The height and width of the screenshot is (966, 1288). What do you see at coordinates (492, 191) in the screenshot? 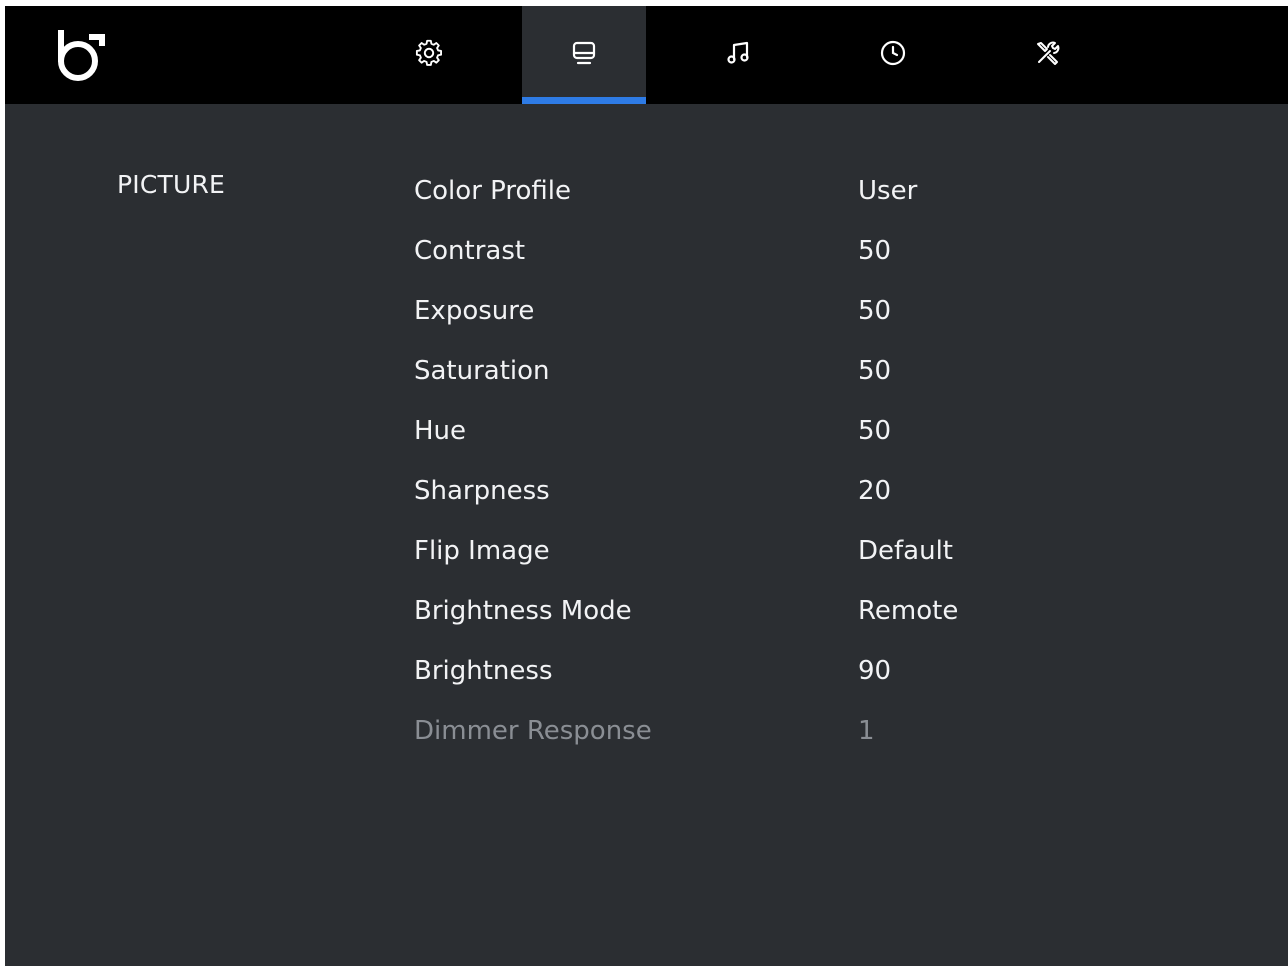
I see `setting-label: Color Profile` at bounding box center [492, 191].